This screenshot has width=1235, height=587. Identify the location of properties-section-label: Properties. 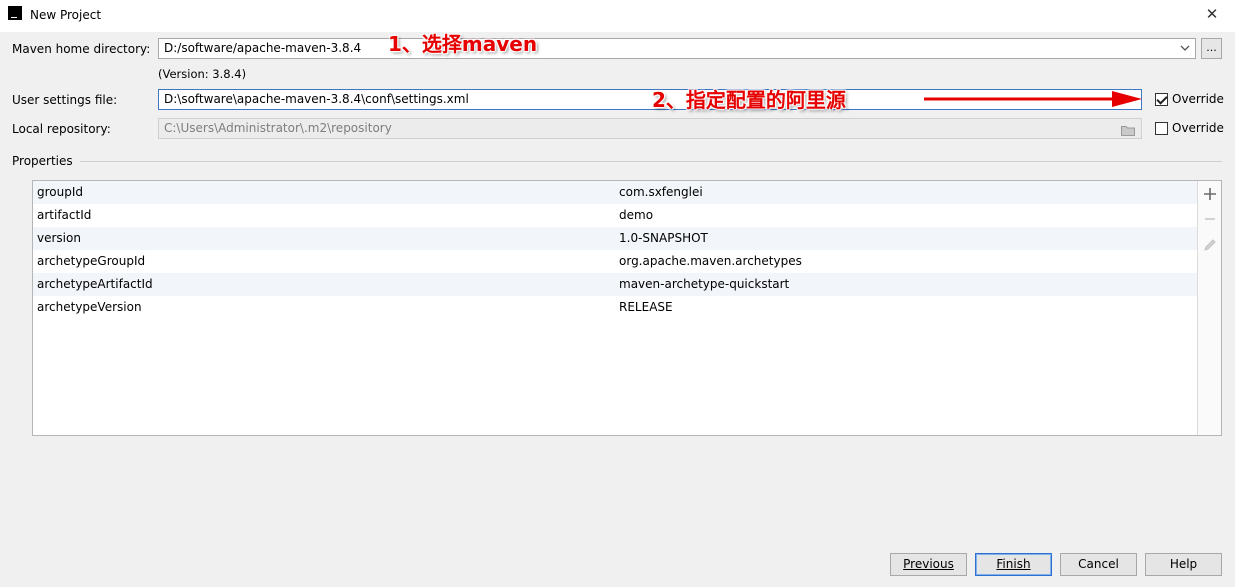
(42, 161).